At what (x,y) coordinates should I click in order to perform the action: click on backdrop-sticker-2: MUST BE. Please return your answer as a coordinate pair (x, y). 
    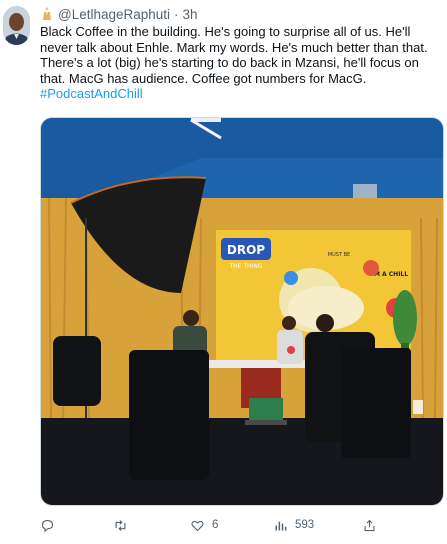
    Looking at the image, I should click on (339, 255).